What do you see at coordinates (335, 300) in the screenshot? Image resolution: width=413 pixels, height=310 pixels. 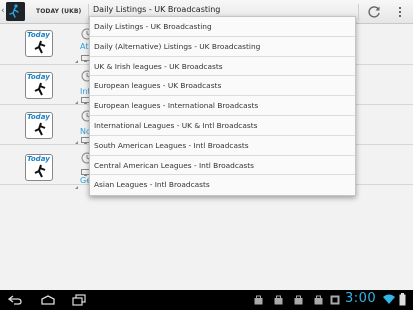 I see `screenshot-icon` at bounding box center [335, 300].